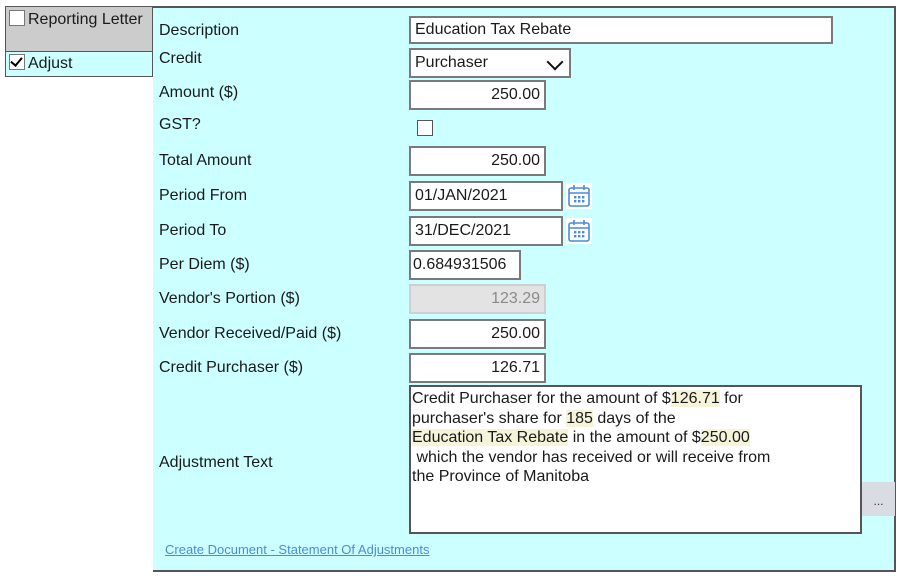  I want to click on credit-label: Credit, so click(180, 58).